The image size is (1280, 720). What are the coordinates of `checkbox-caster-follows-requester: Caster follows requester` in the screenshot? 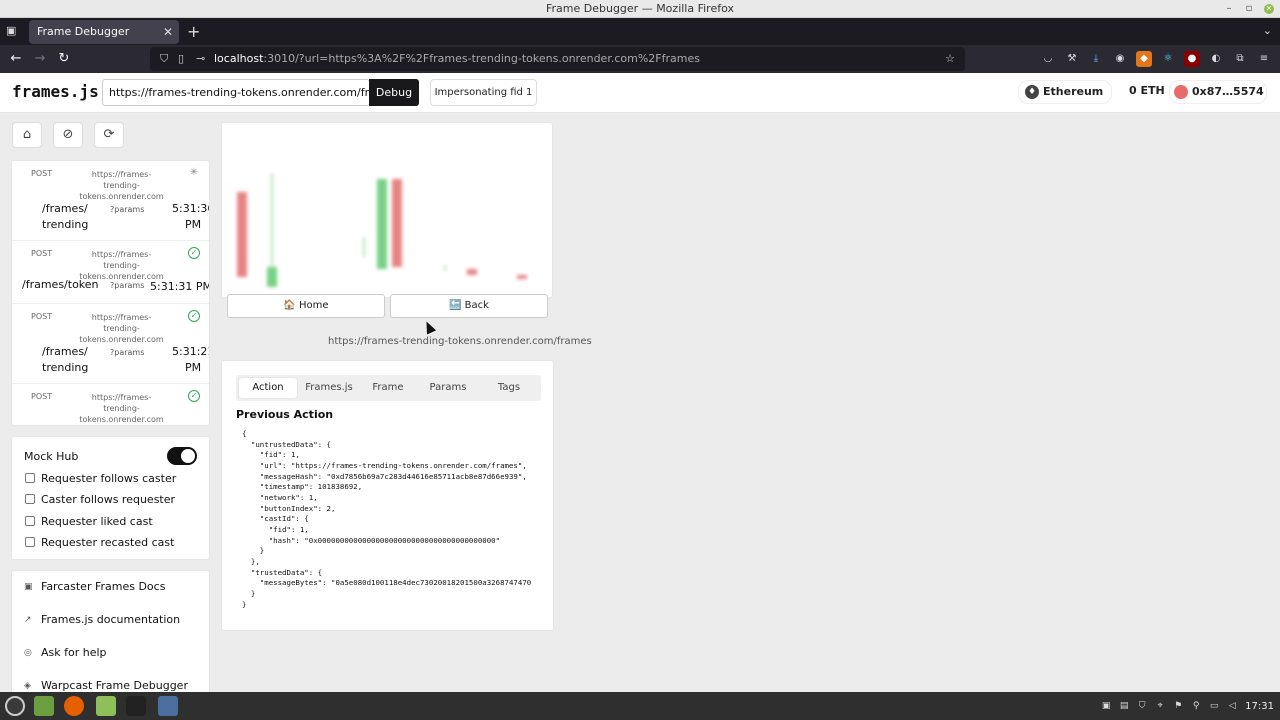 It's located at (100, 500).